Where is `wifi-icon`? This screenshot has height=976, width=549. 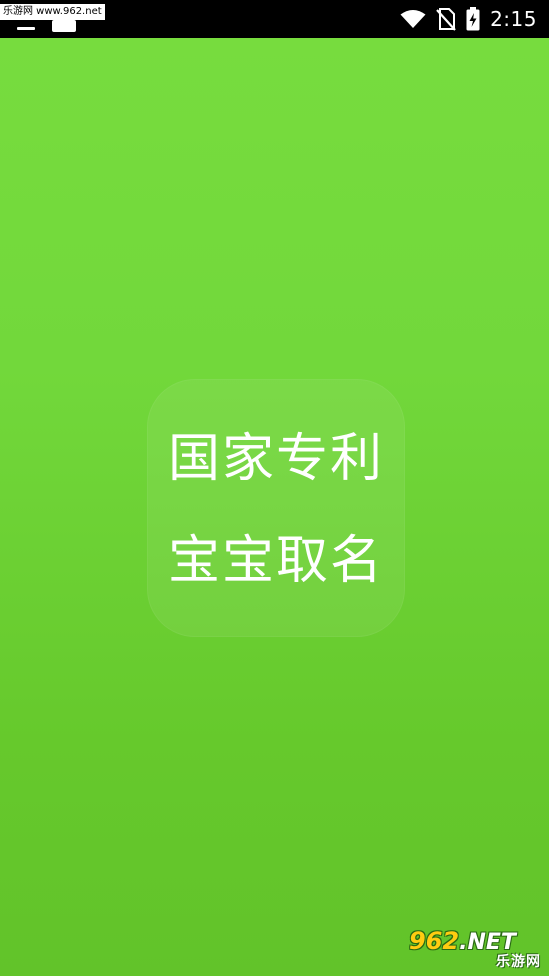 wifi-icon is located at coordinates (413, 19).